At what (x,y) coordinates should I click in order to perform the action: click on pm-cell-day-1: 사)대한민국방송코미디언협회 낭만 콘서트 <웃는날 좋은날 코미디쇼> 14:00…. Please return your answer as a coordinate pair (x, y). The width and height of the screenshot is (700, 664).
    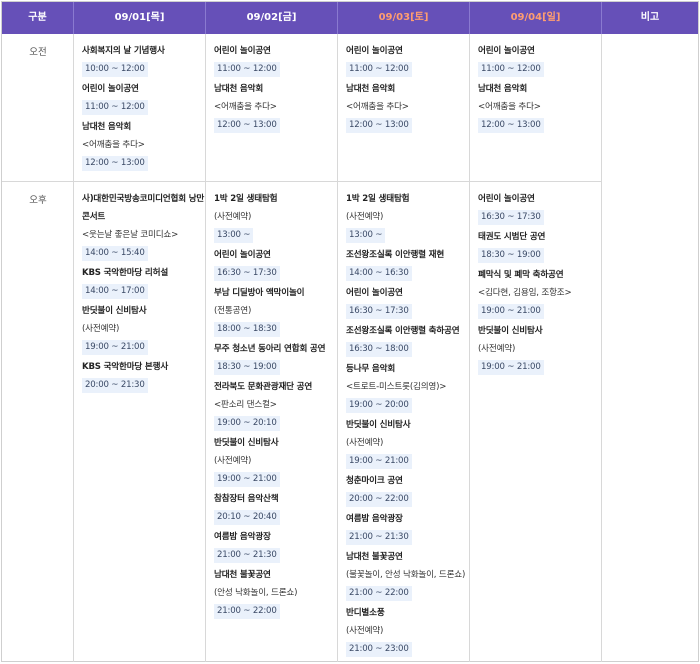
    Looking at the image, I should click on (144, 293).